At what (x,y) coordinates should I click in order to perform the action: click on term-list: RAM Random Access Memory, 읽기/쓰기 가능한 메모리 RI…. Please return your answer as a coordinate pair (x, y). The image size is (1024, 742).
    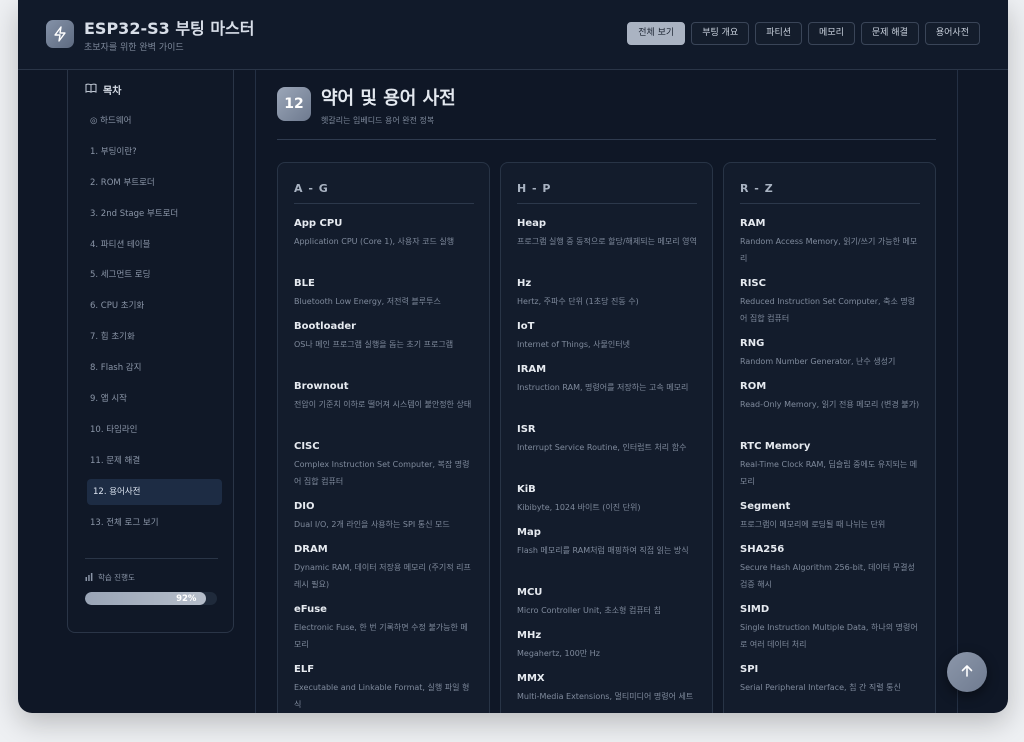
    Looking at the image, I should click on (830, 465).